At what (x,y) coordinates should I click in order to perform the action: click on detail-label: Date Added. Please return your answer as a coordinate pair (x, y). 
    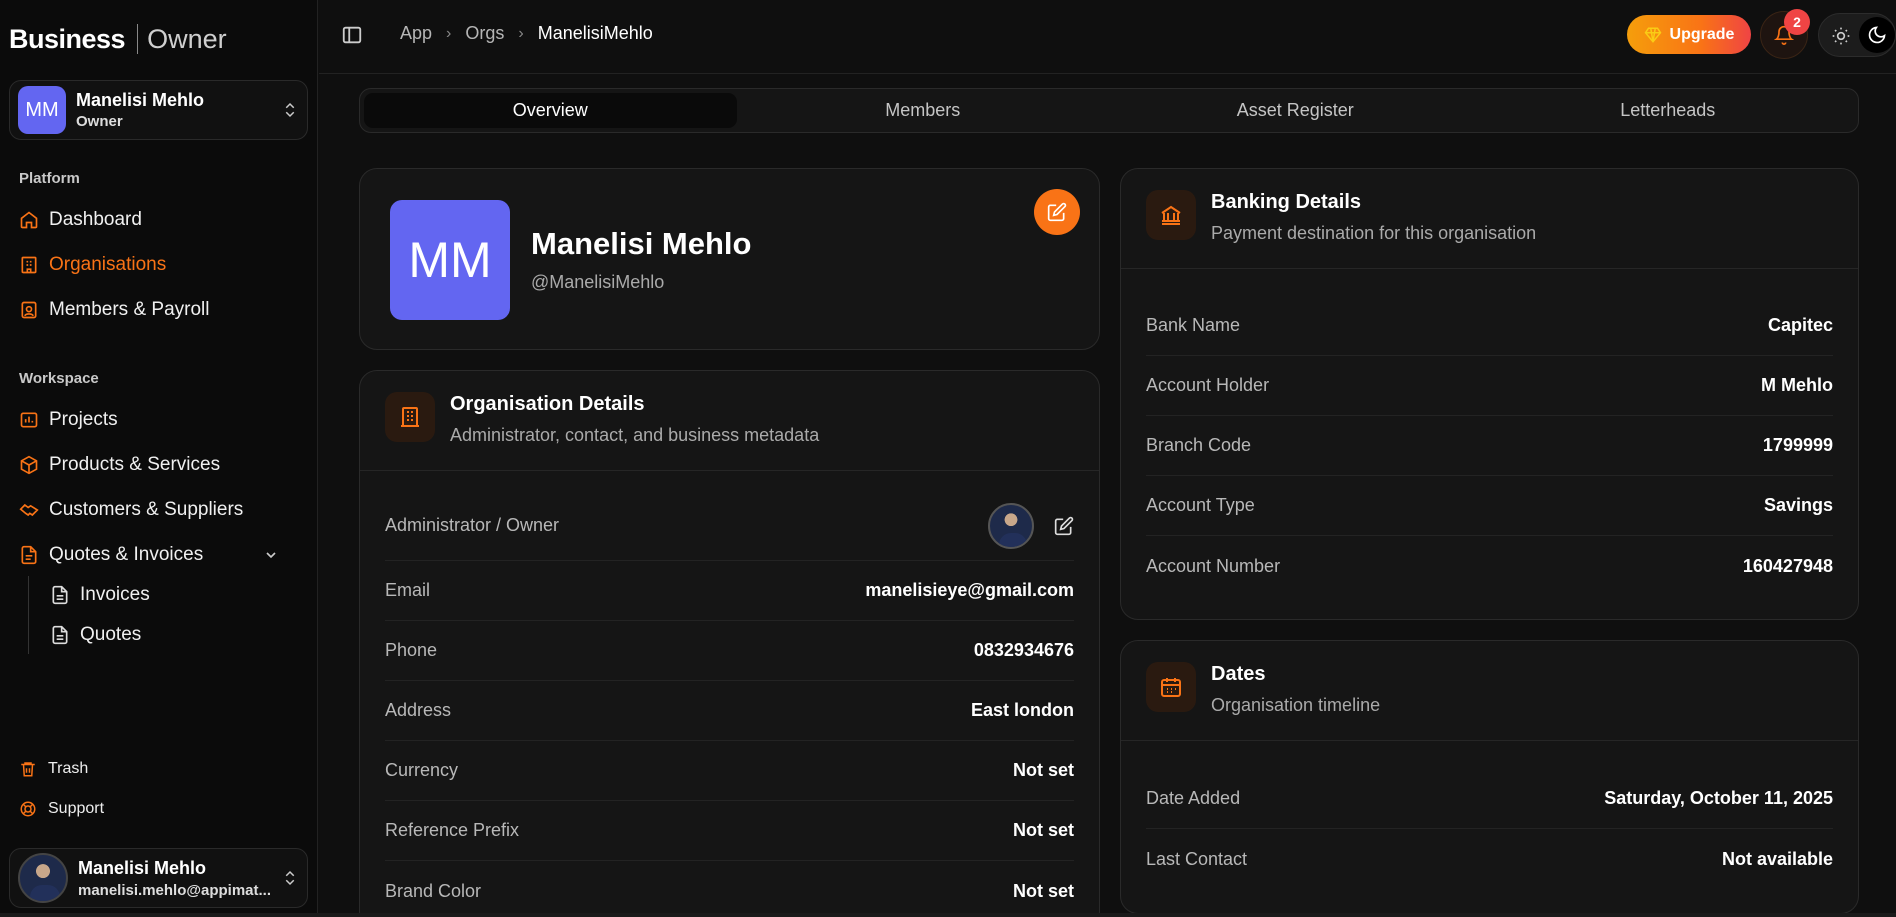
    Looking at the image, I should click on (1193, 798).